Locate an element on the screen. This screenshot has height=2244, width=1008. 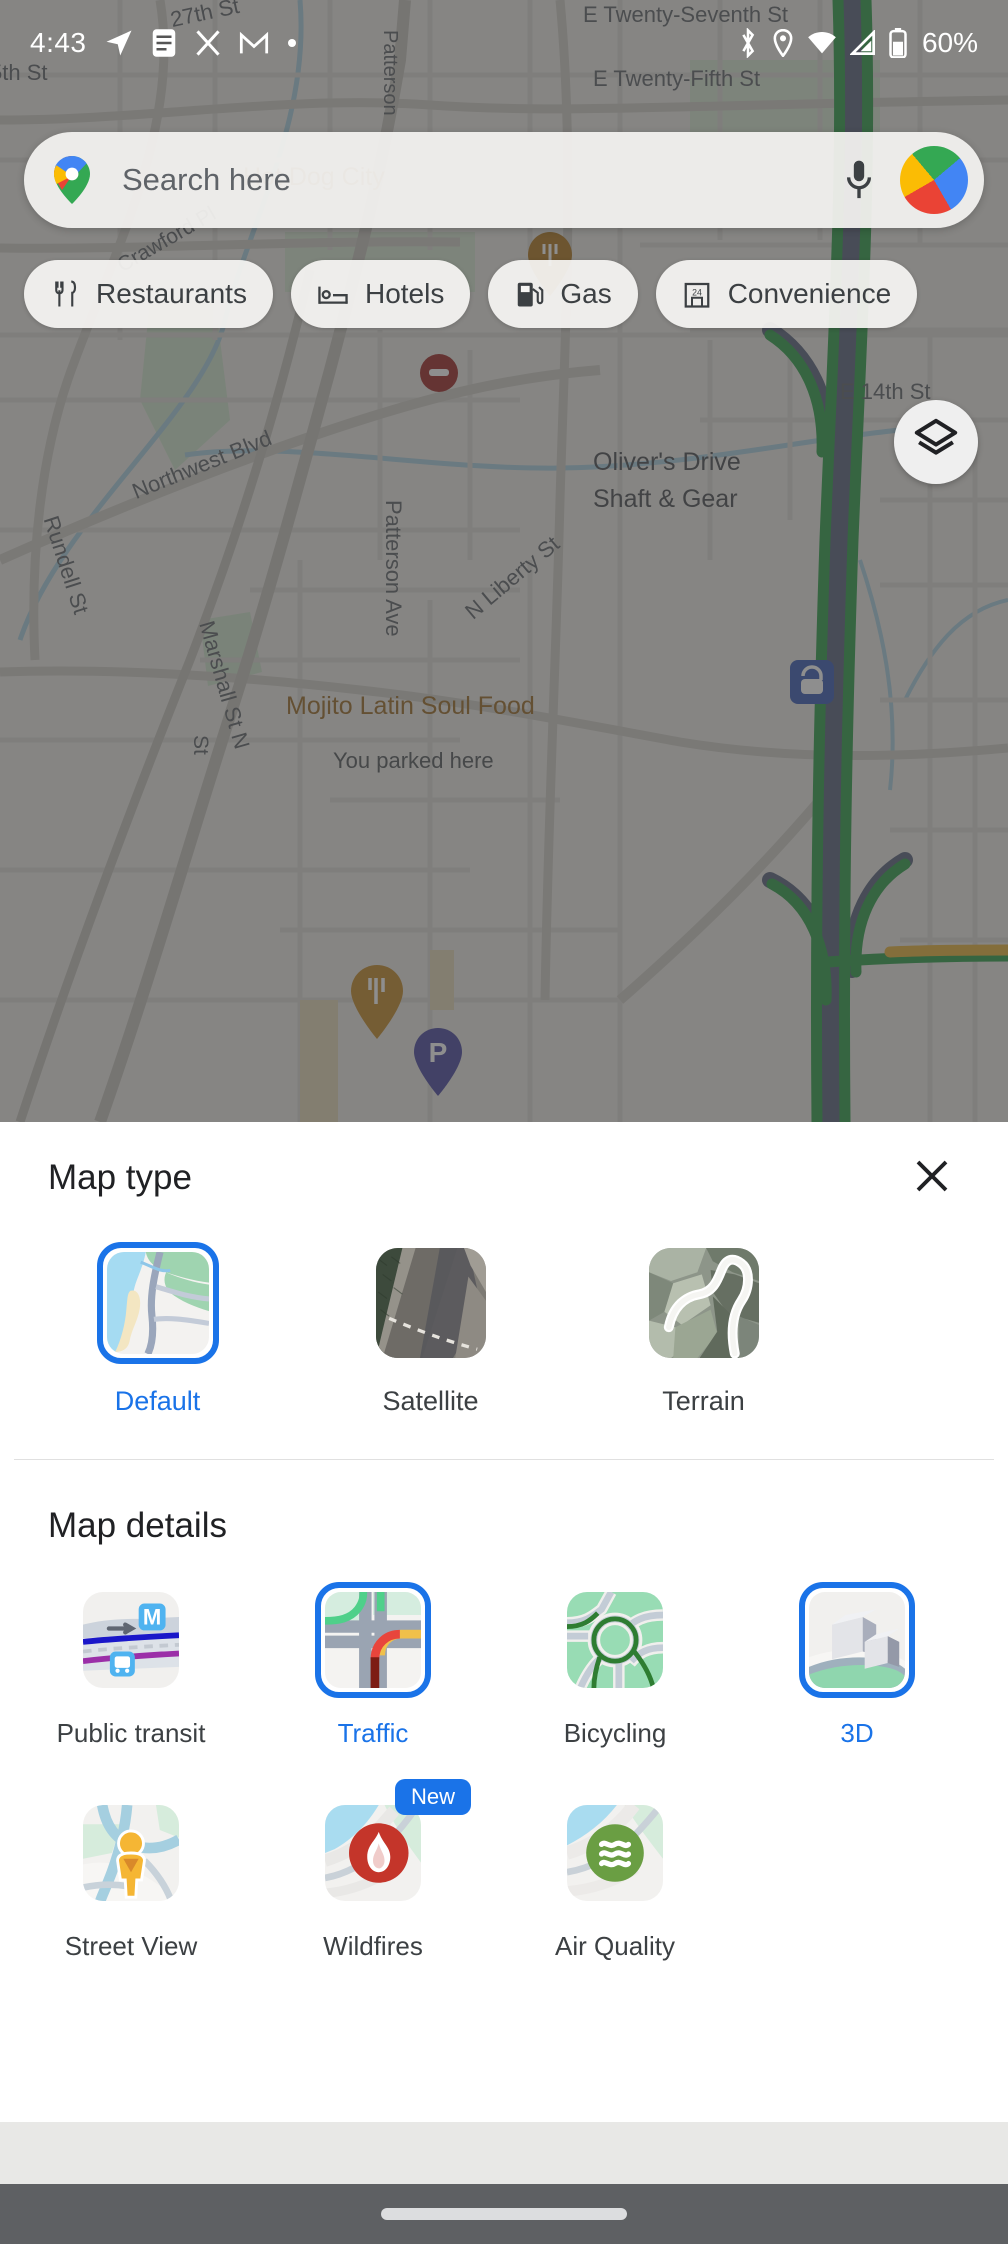
status-clock: 4:43 is located at coordinates (58, 42).